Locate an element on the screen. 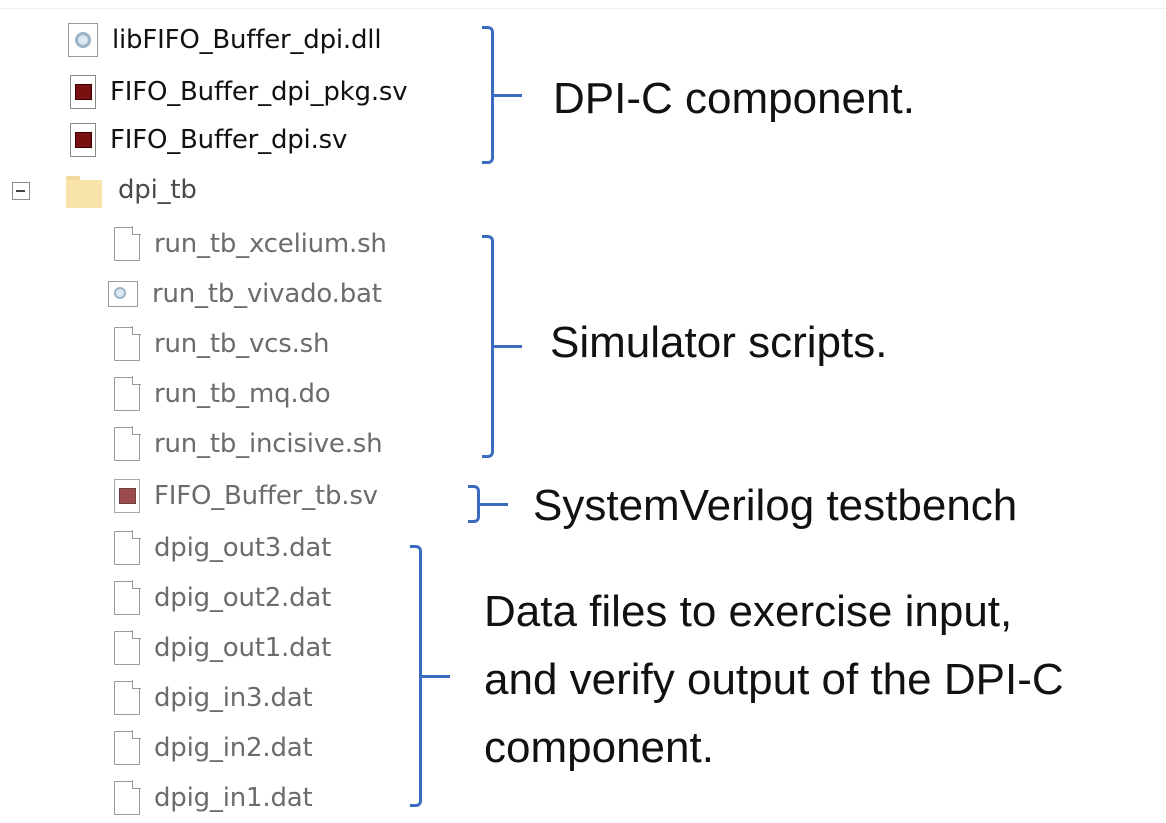  file-name: dpig_out1.dat is located at coordinates (243, 648).